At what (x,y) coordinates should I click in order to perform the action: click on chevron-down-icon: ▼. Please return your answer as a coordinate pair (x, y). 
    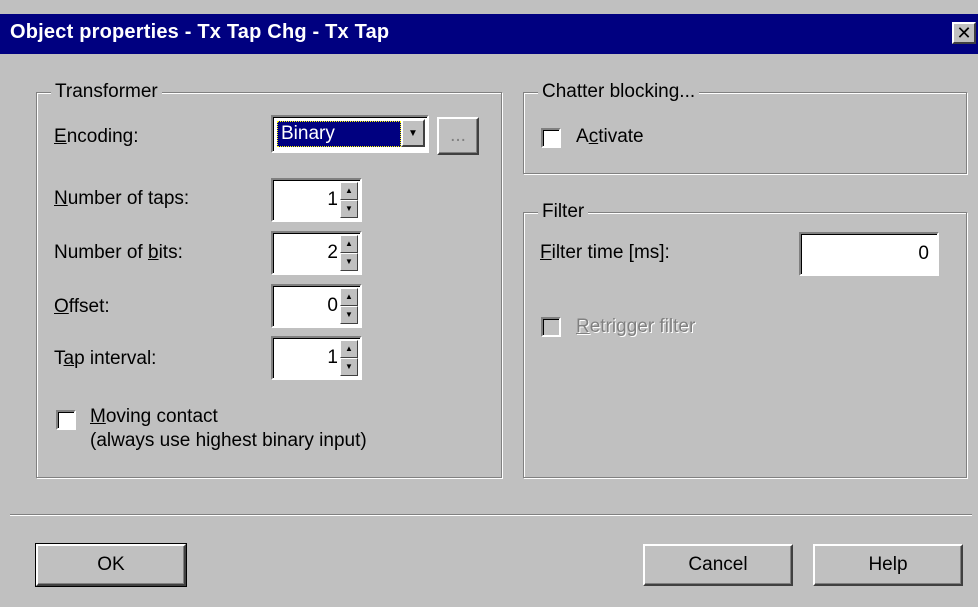
    Looking at the image, I should click on (413, 133).